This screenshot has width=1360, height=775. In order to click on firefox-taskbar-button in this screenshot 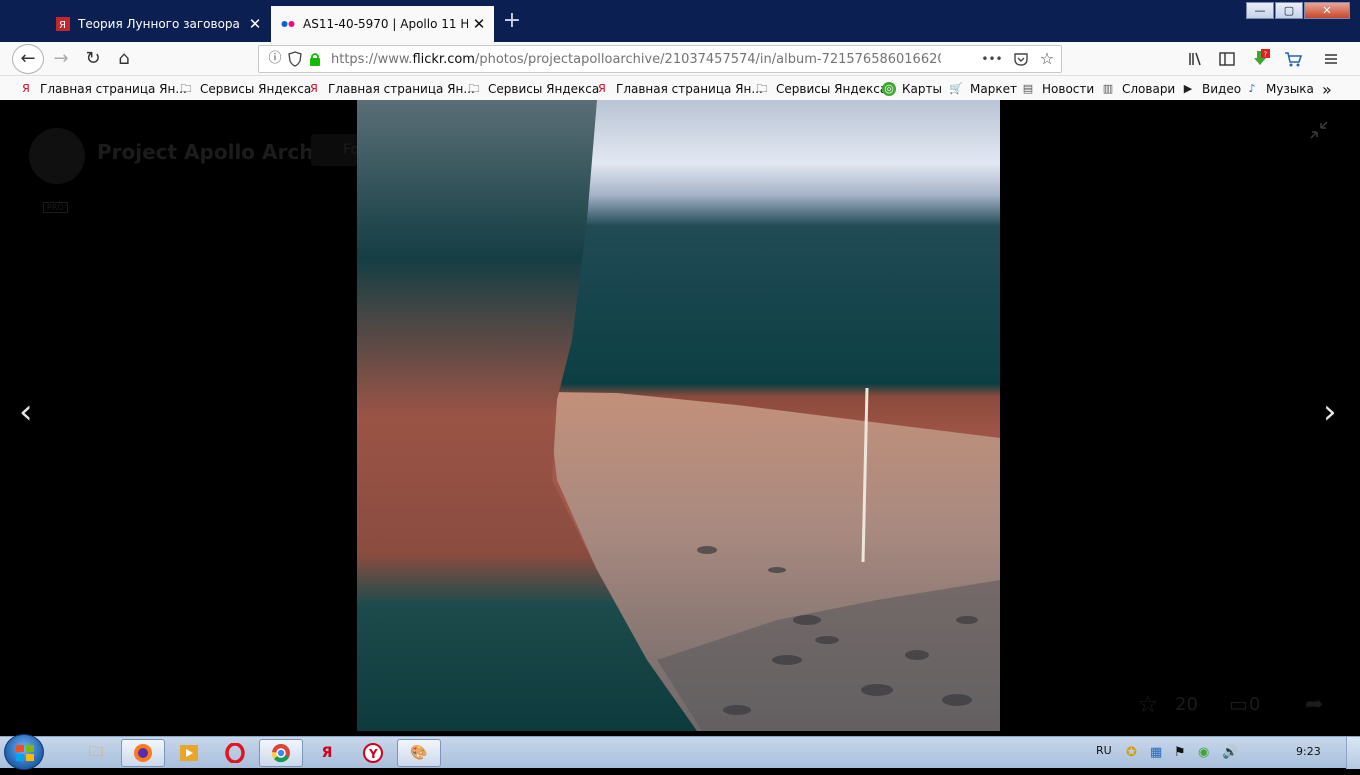, I will do `click(143, 753)`.